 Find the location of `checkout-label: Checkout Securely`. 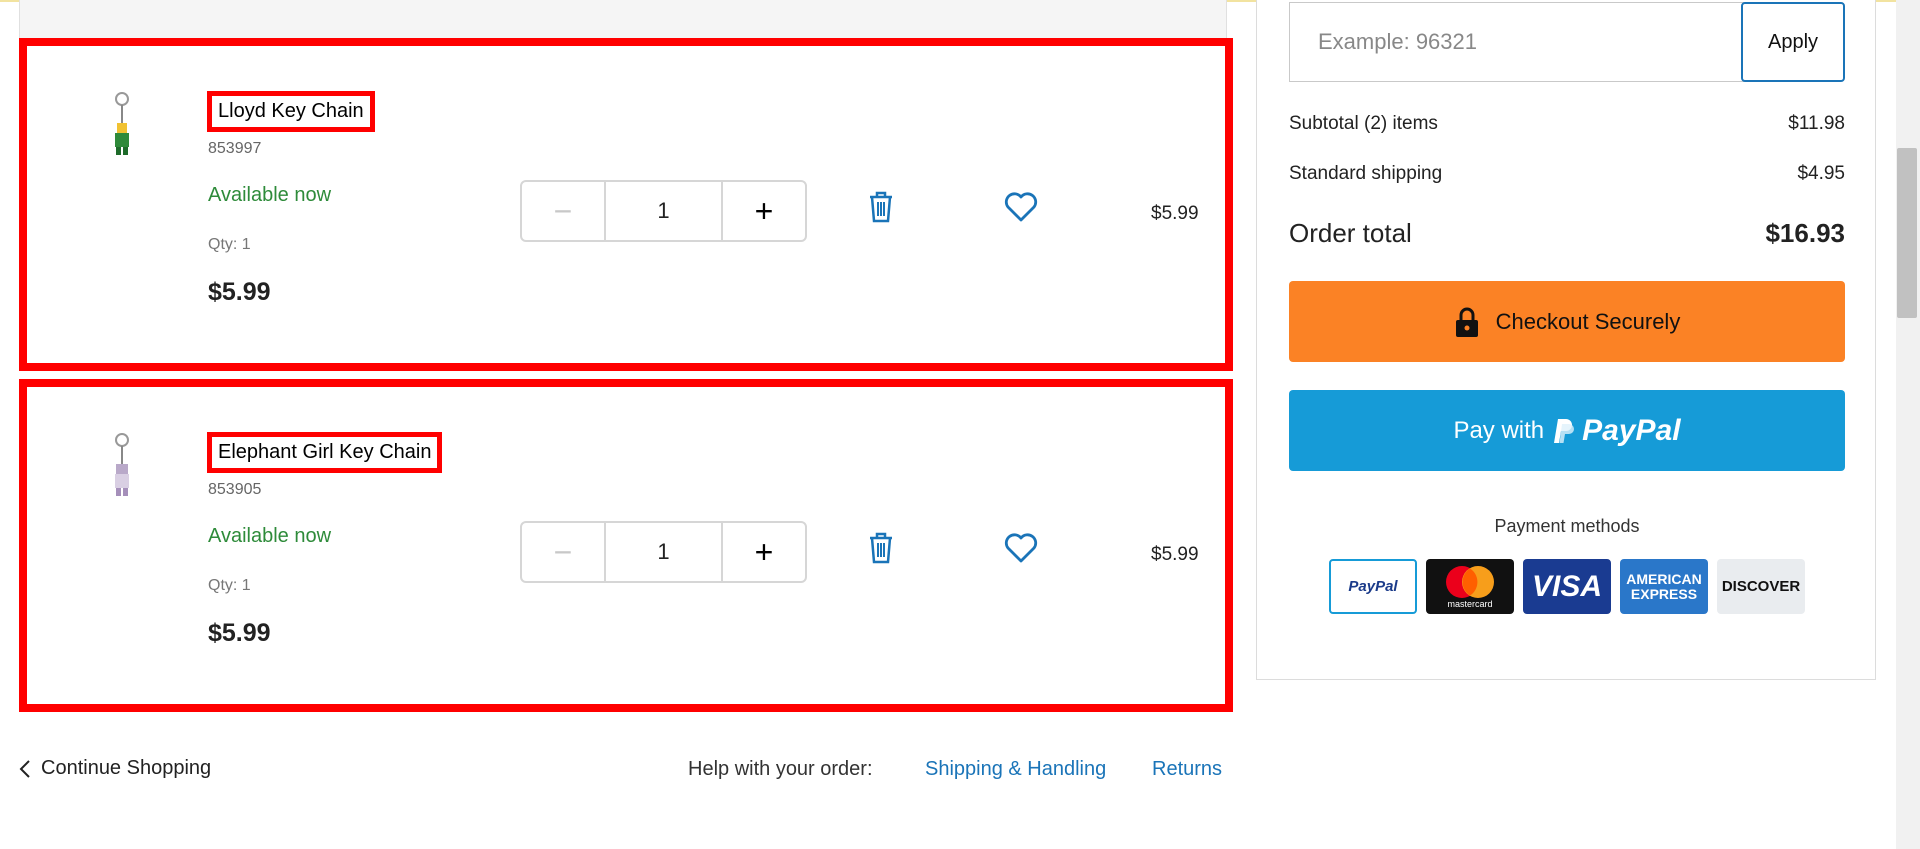

checkout-label: Checkout Securely is located at coordinates (1588, 321).